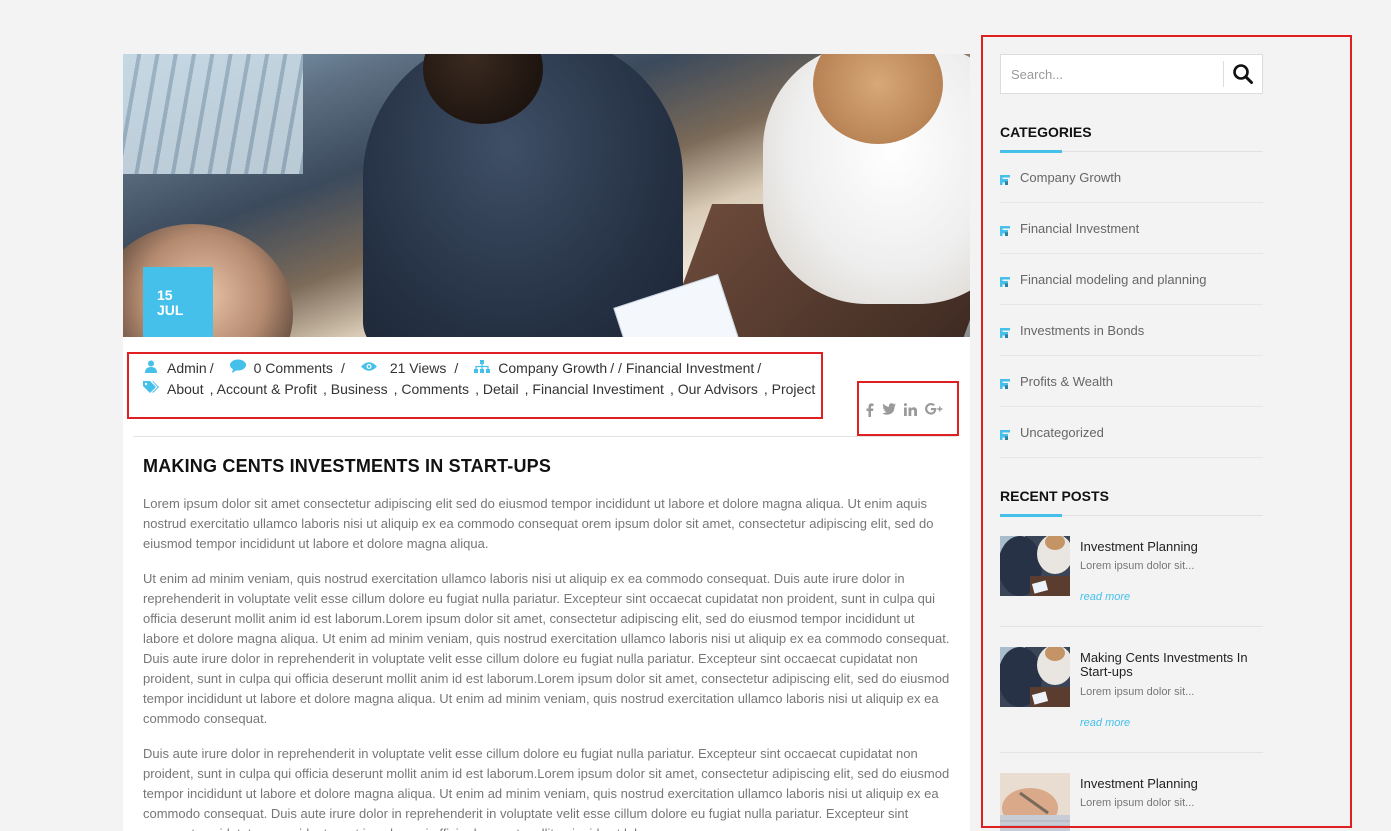 The image size is (1391, 831). I want to click on date-day: 15, so click(165, 295).